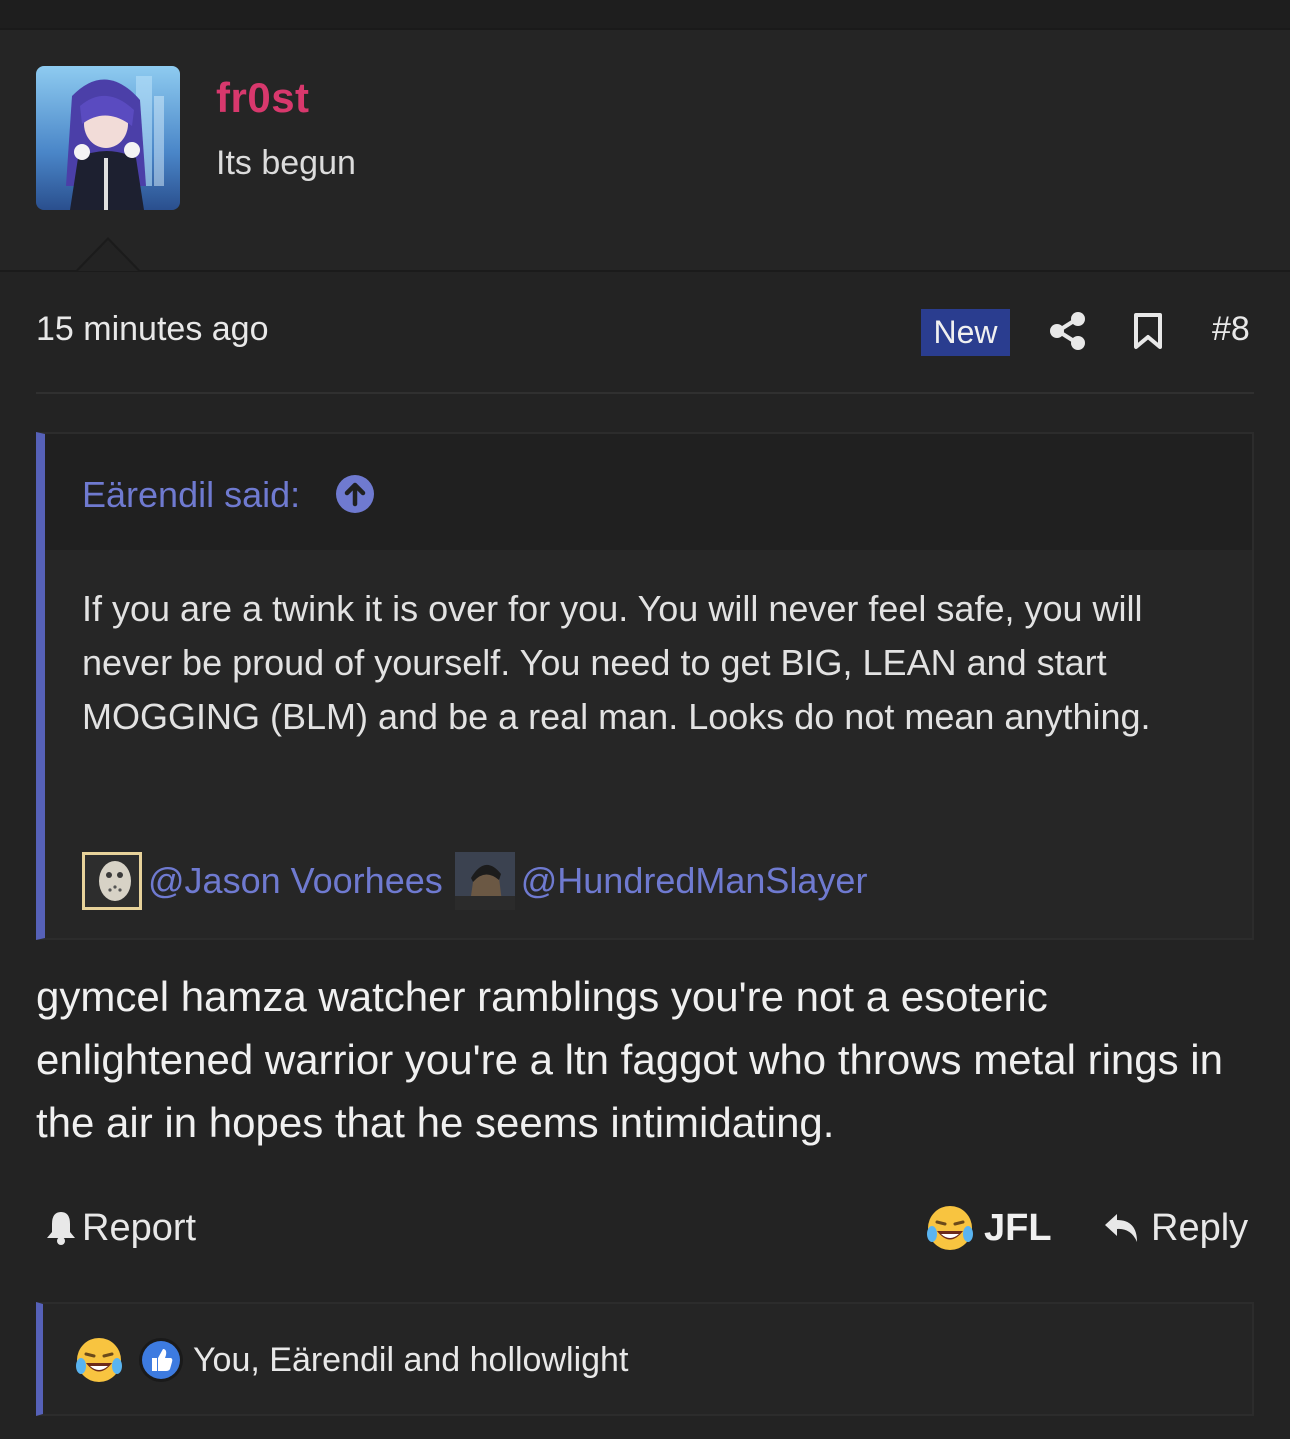 The width and height of the screenshot is (1290, 1439). I want to click on report-button: Report, so click(120, 1228).